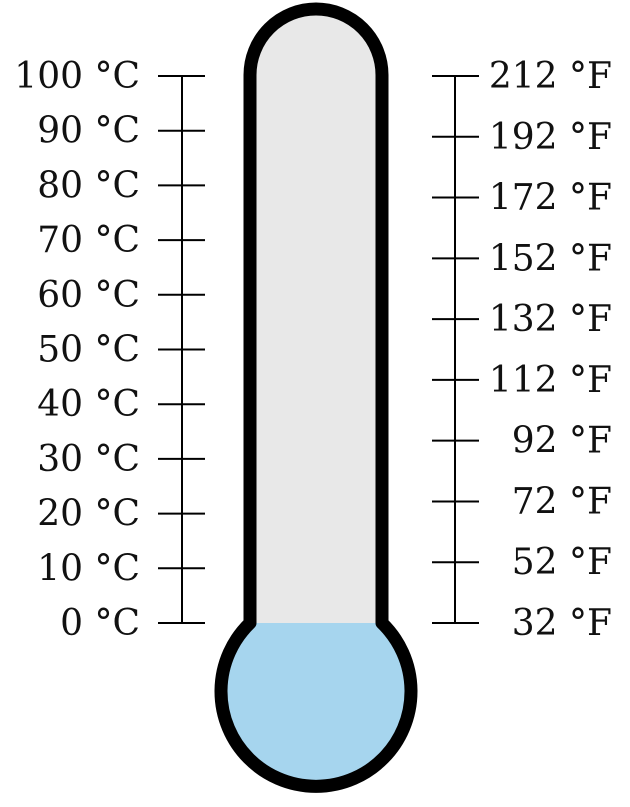 The height and width of the screenshot is (807, 630). What do you see at coordinates (550, 137) in the screenshot?
I see `fahrenheit-label-192: 192 °F` at bounding box center [550, 137].